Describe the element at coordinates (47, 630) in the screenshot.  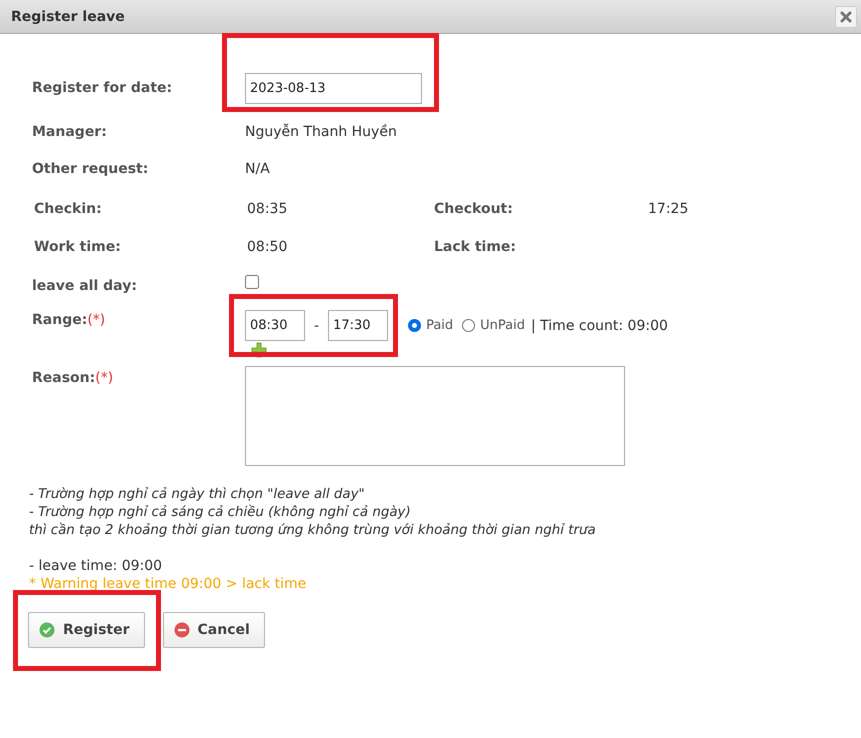
I see `check-icon` at that location.